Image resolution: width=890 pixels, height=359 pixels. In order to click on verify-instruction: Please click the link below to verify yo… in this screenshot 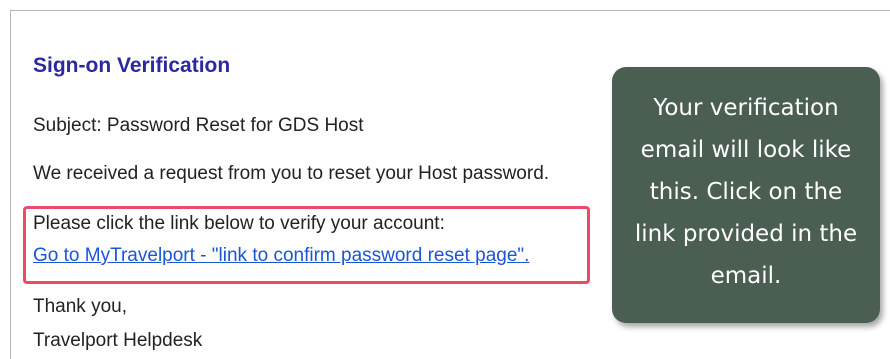, I will do `click(239, 223)`.